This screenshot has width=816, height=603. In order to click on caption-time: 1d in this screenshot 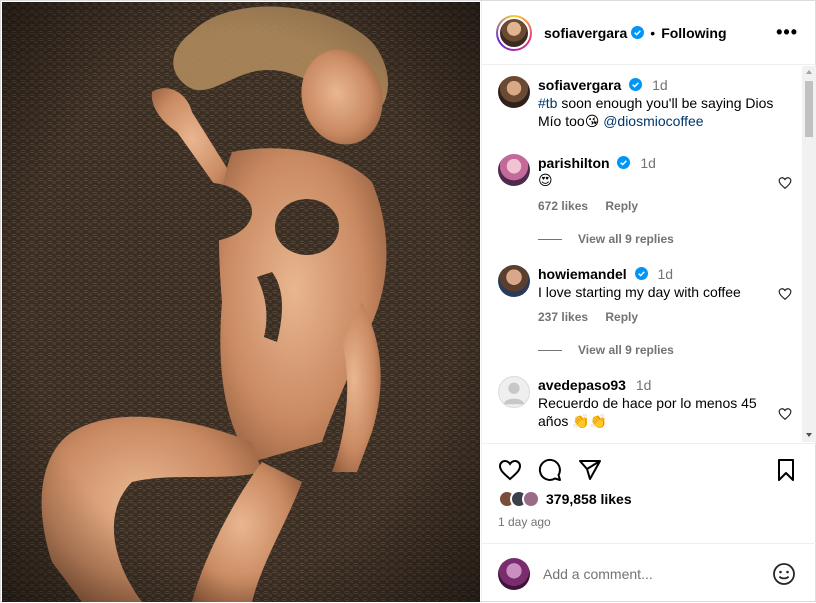, I will do `click(660, 85)`.